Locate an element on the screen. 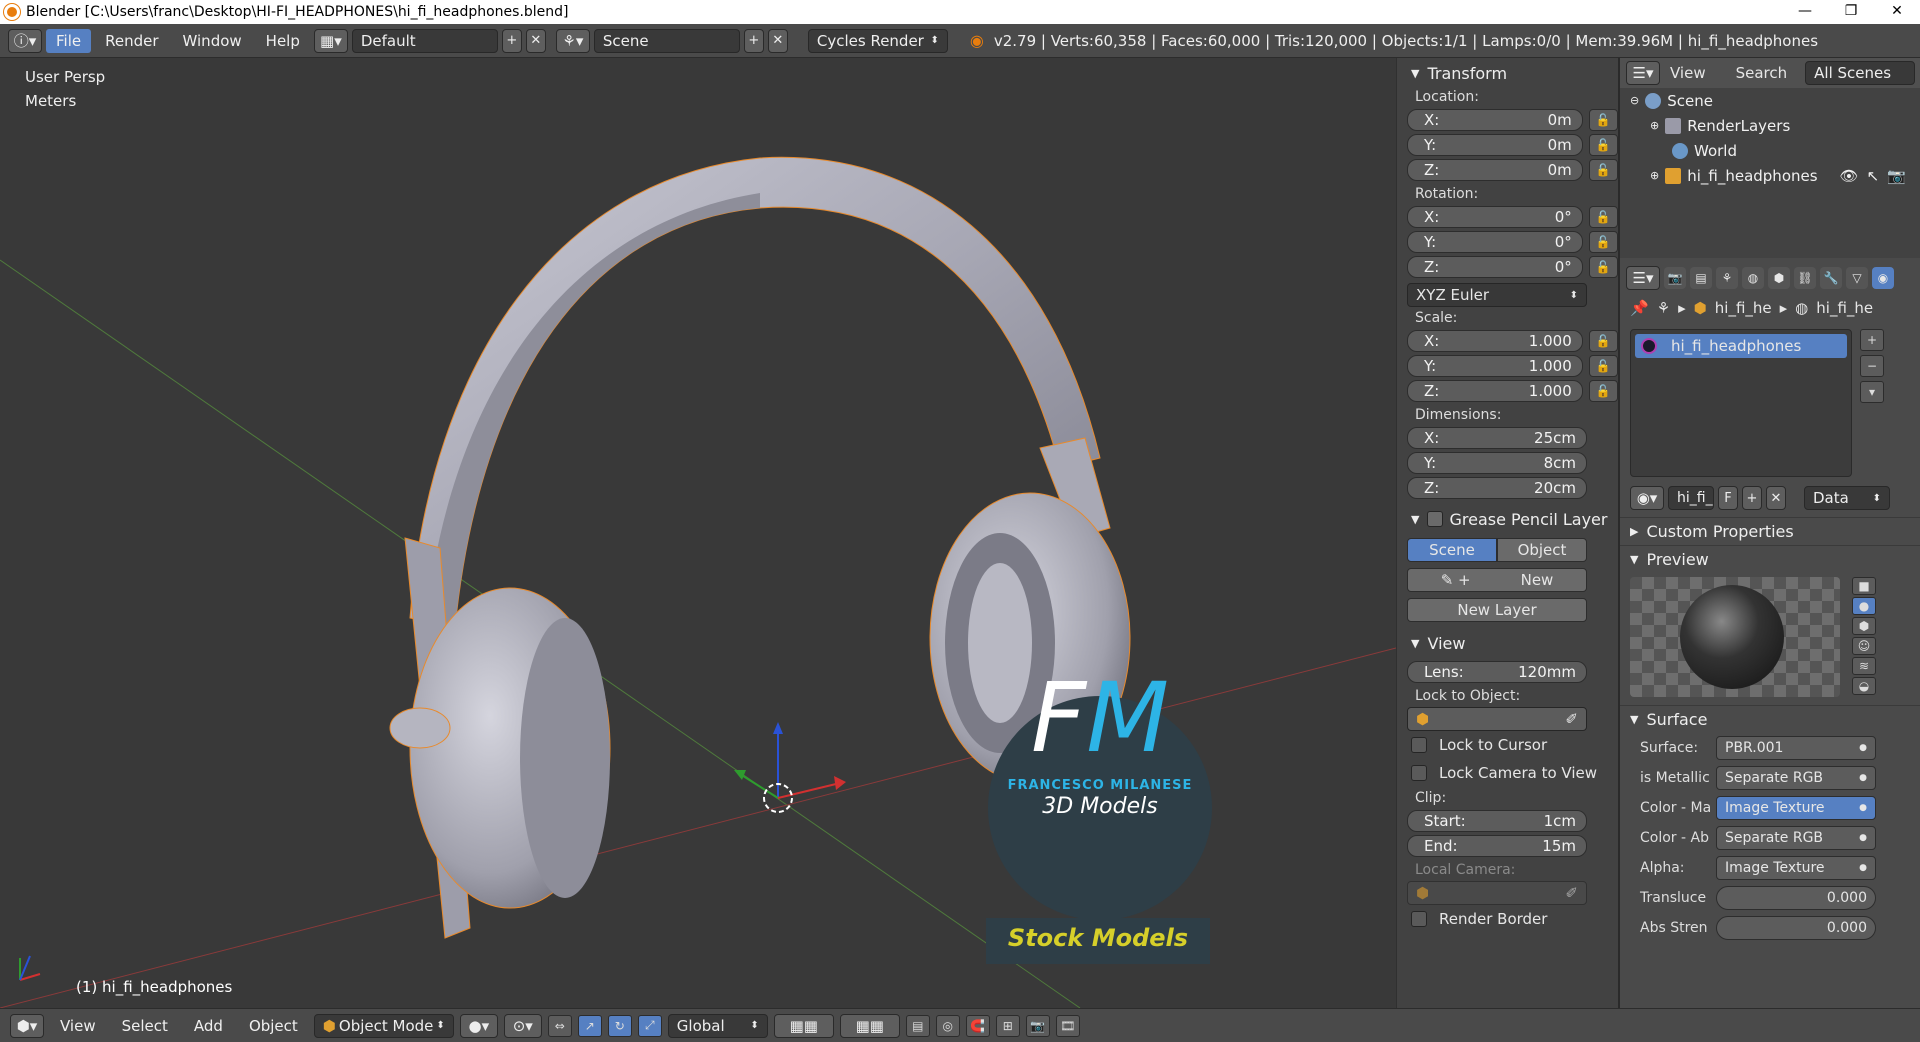 The image size is (1920, 1042). interaction-mode-select: ⬢ Object Mode ⬍ is located at coordinates (383, 1025).